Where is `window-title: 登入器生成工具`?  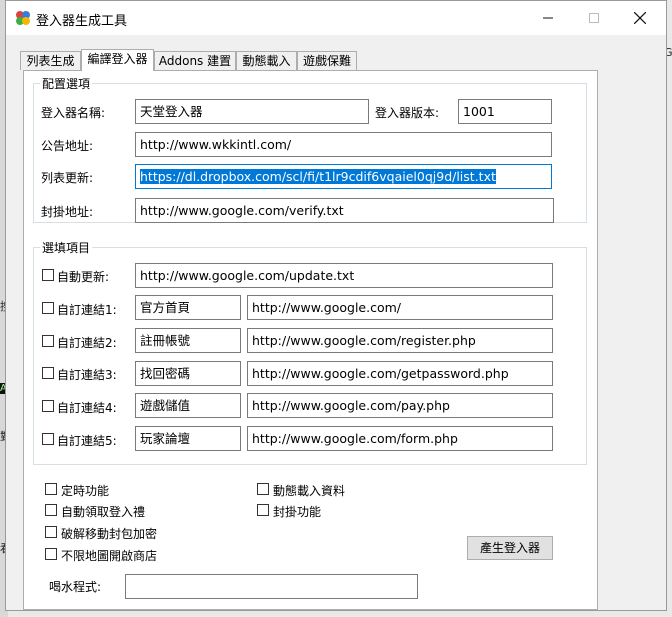 window-title: 登入器生成工具 is located at coordinates (82, 21).